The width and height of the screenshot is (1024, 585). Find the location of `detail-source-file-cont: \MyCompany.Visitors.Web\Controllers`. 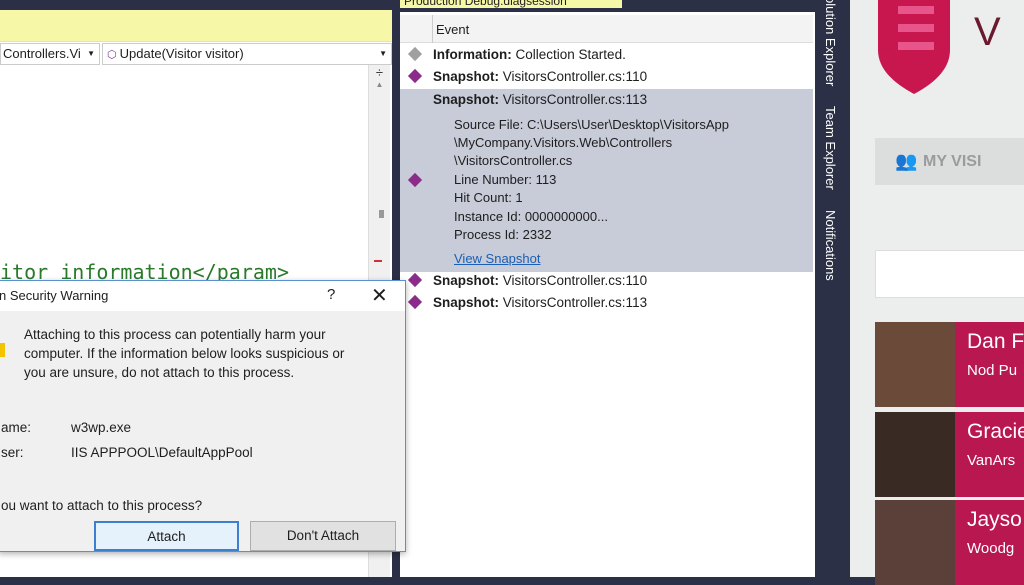

detail-source-file-cont: \MyCompany.Visitors.Web\Controllers is located at coordinates (563, 142).